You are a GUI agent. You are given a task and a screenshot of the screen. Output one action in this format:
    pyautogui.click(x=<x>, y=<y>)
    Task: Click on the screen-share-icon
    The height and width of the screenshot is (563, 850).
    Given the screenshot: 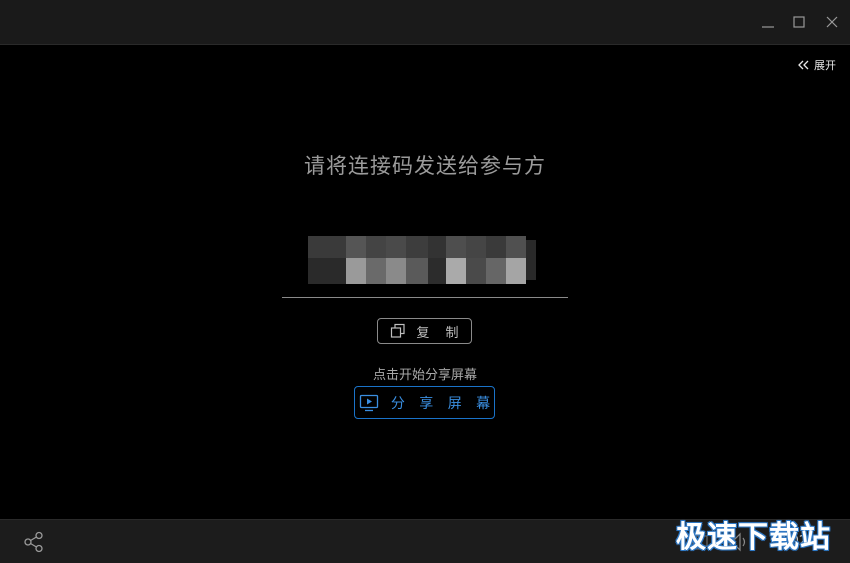 What is the action you would take?
    pyautogui.click(x=368, y=402)
    